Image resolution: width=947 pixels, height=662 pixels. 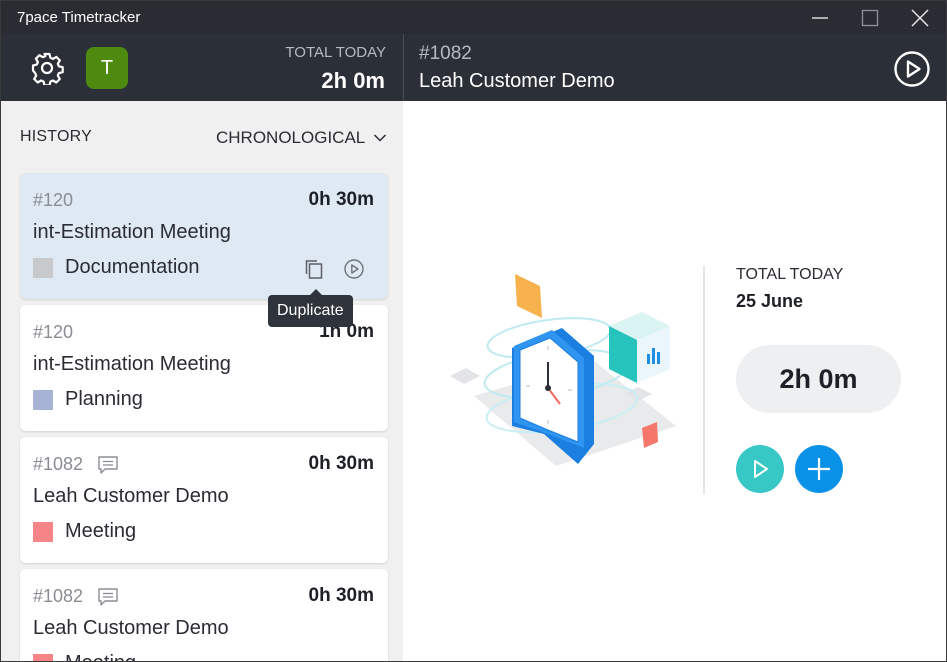 I want to click on play-icon, so click(x=761, y=469).